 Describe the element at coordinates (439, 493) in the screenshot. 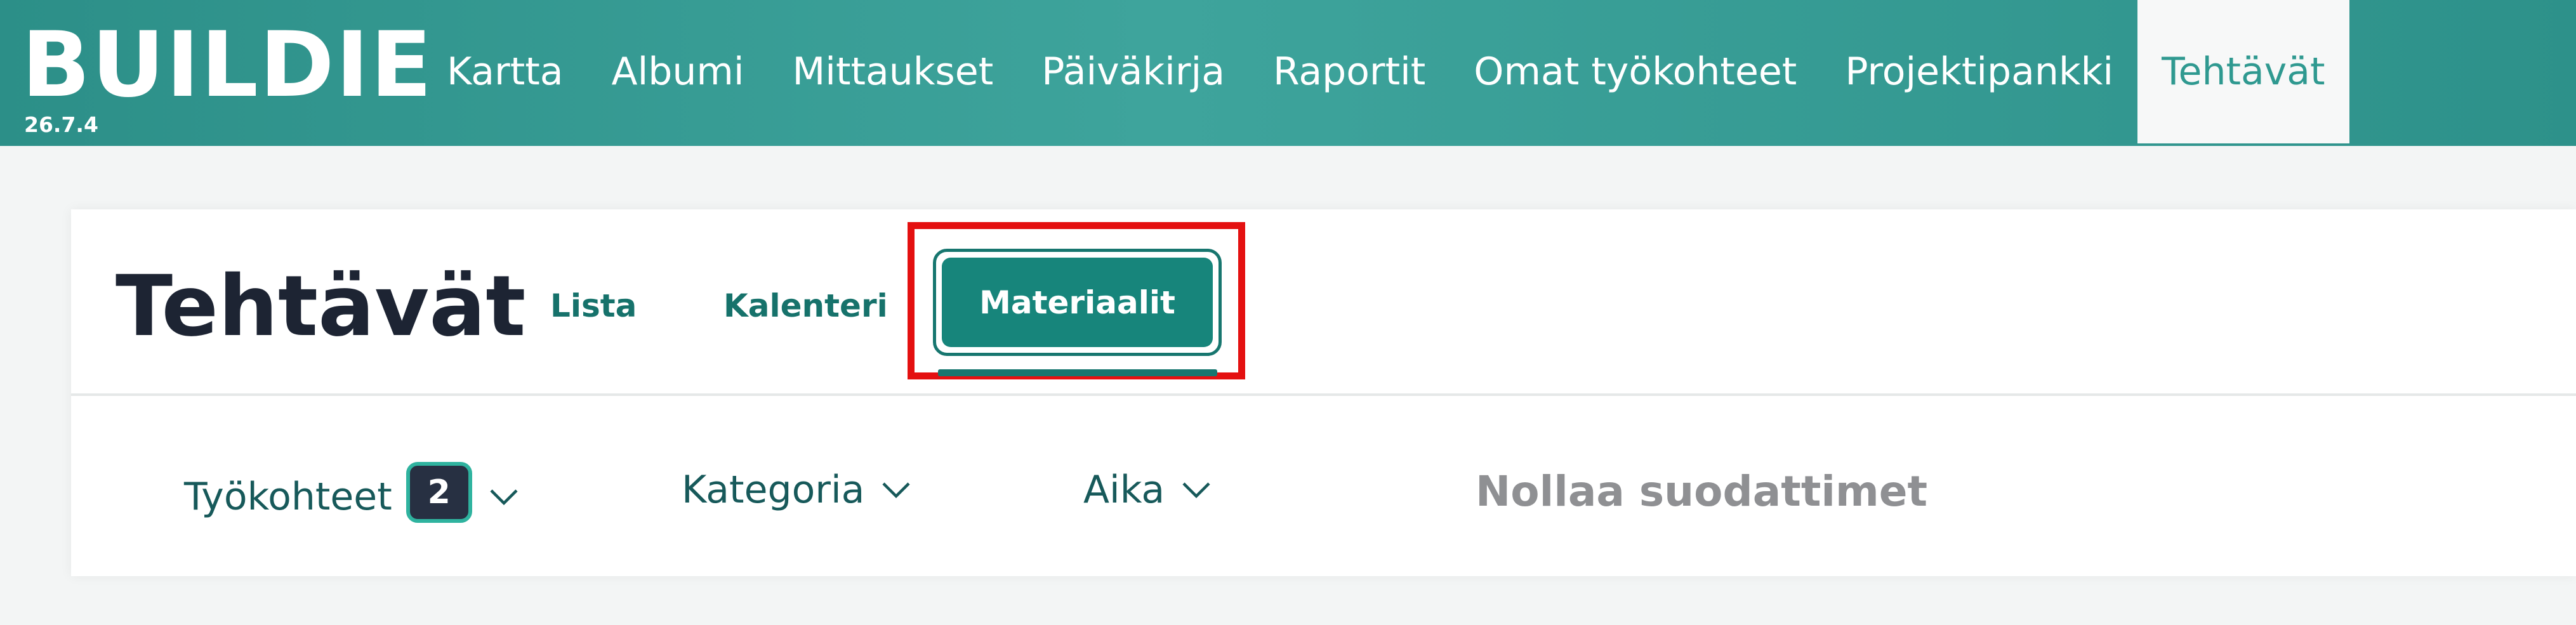

I see `filter-count-badge: 2` at that location.